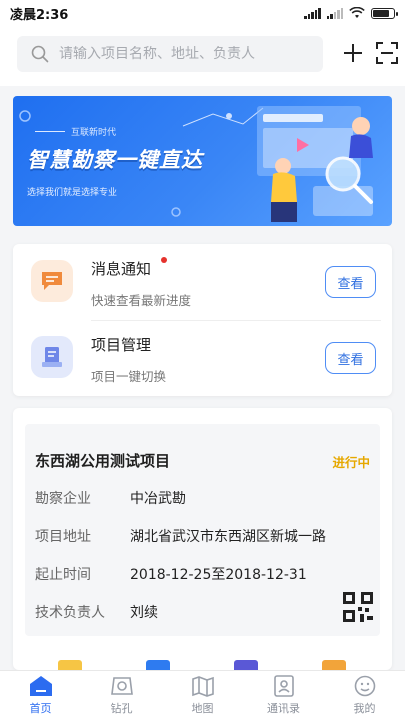 Image resolution: width=405 pixels, height=720 pixels. I want to click on project-icon, so click(52, 357).